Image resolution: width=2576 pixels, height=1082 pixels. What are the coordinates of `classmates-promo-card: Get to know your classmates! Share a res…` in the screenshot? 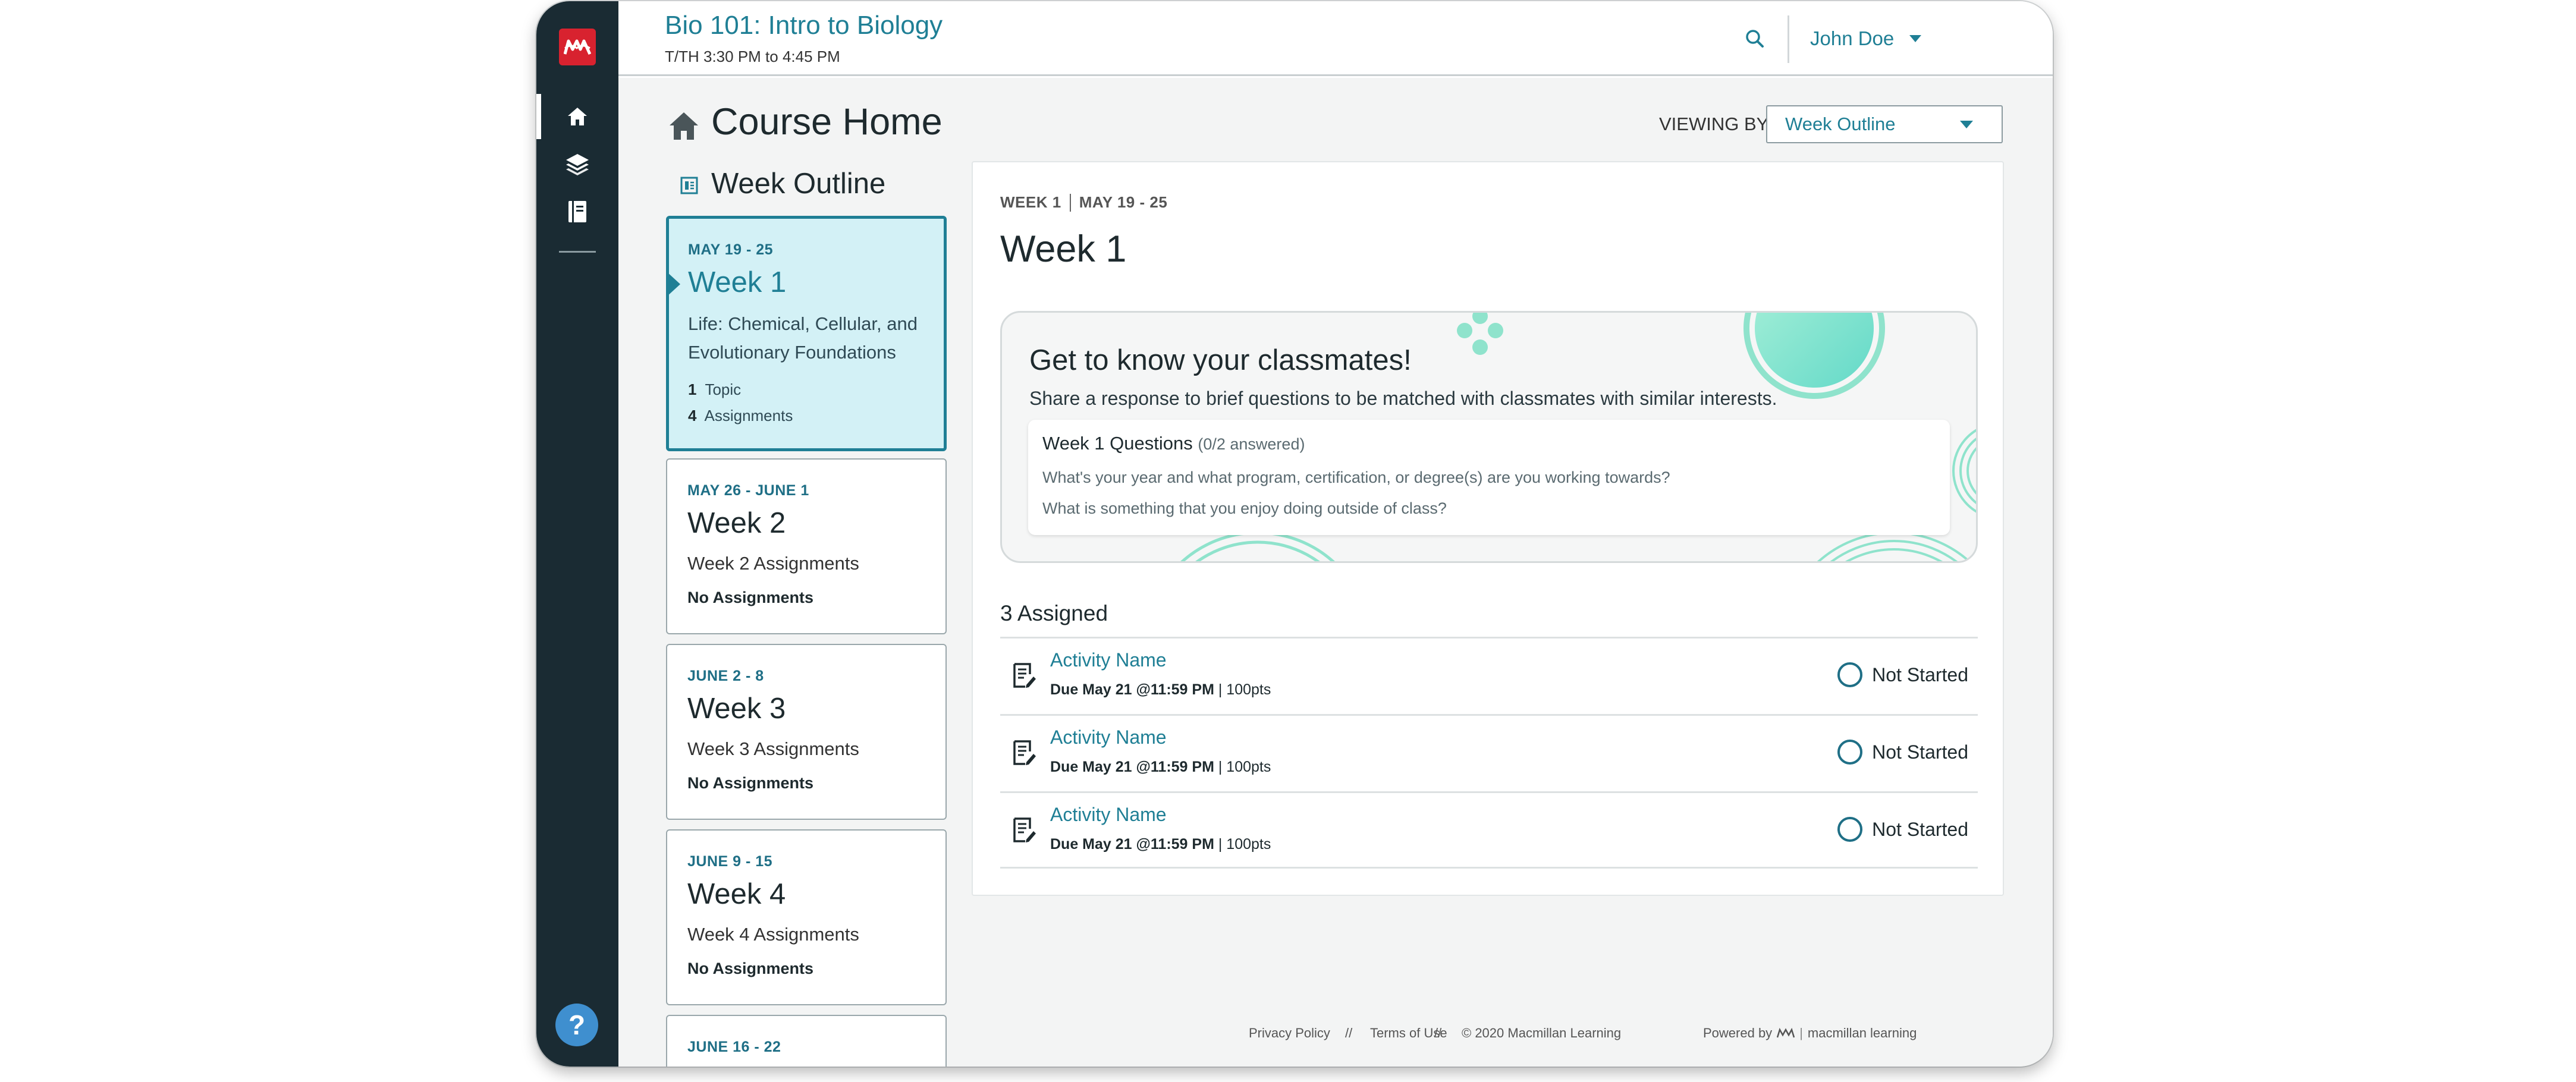 It's located at (1489, 437).